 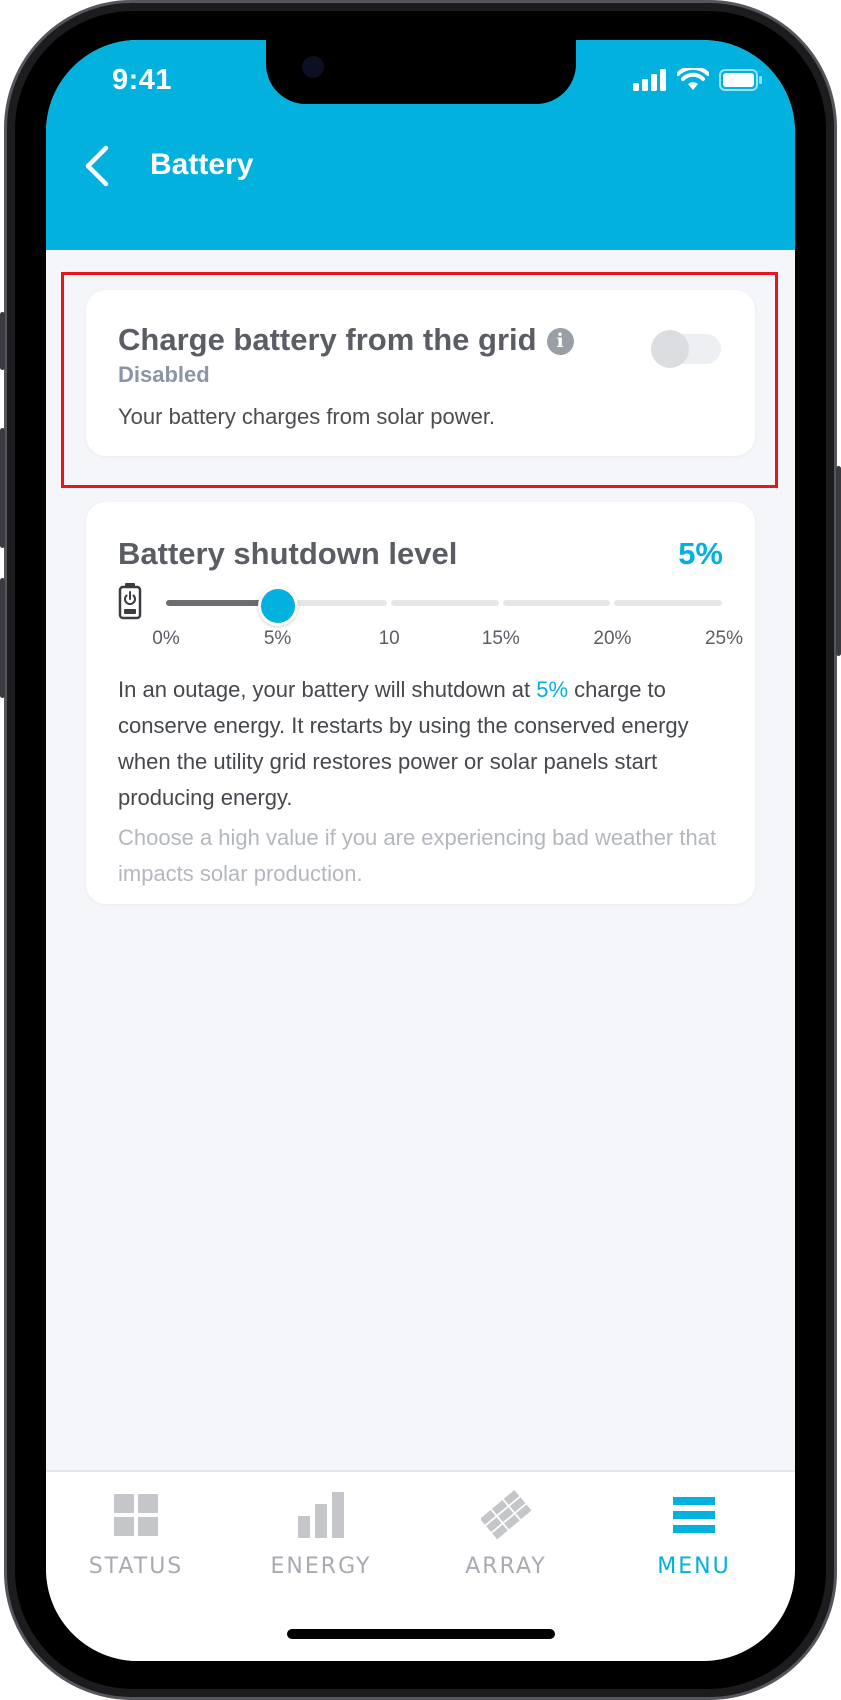 What do you see at coordinates (313, 67) in the screenshot?
I see `camera-icon` at bounding box center [313, 67].